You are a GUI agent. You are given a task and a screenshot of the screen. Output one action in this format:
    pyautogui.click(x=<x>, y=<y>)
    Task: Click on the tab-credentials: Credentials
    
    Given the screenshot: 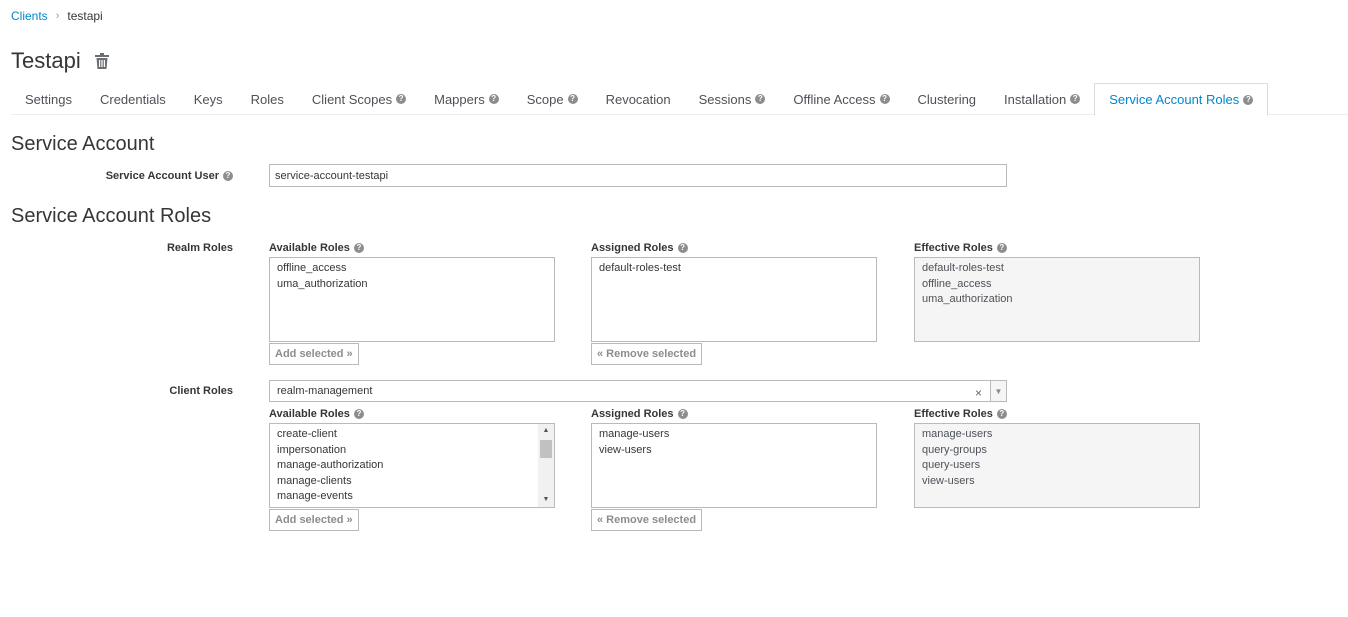 What is the action you would take?
    pyautogui.click(x=133, y=99)
    